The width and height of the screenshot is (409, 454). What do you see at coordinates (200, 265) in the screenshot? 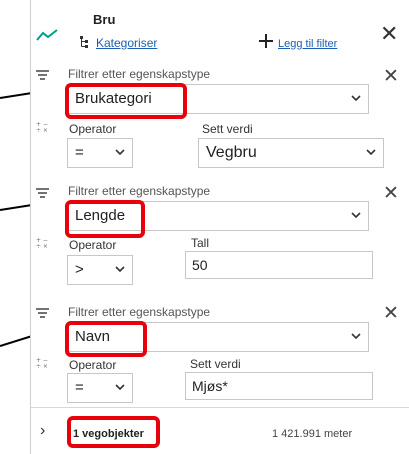
I see `value-value: 50` at bounding box center [200, 265].